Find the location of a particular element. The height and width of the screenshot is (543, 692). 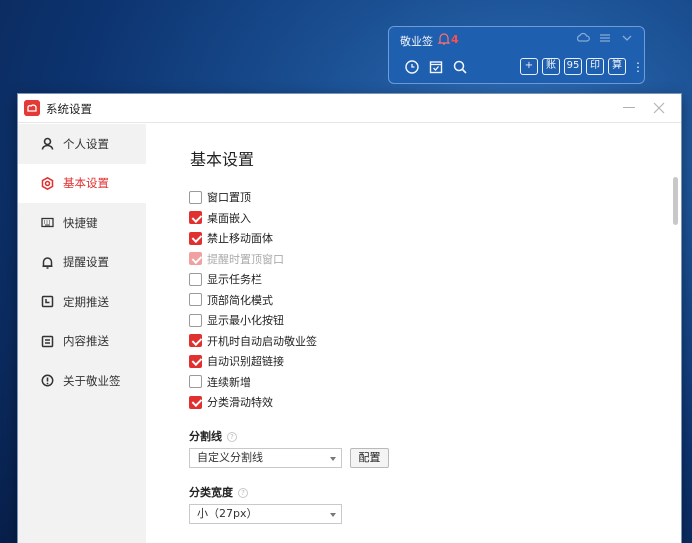

scrollbar is located at coordinates (675, 201).